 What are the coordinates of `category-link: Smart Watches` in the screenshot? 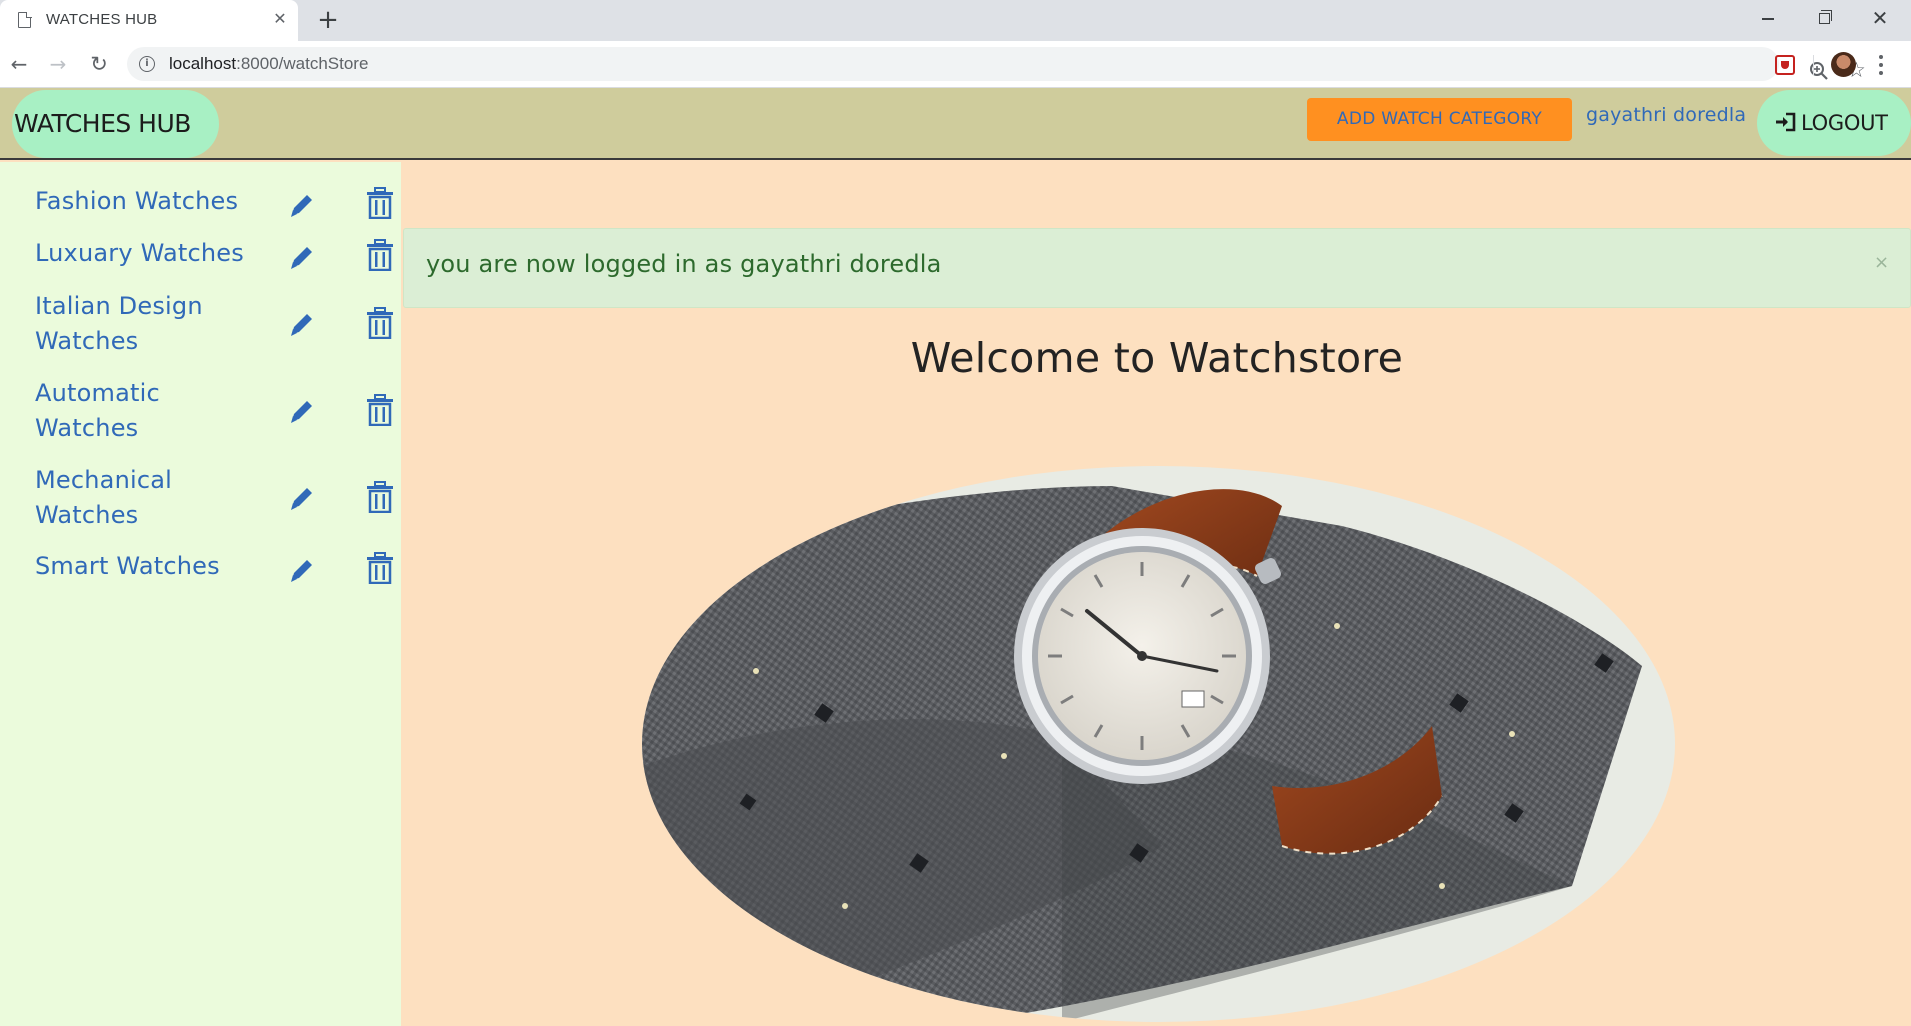 It's located at (152, 566).